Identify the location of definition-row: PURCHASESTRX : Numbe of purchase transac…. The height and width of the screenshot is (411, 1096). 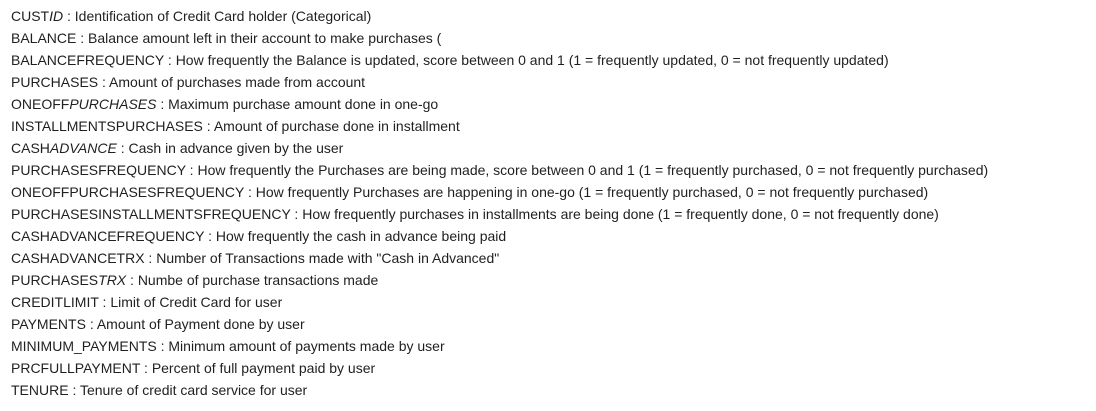
(499, 280).